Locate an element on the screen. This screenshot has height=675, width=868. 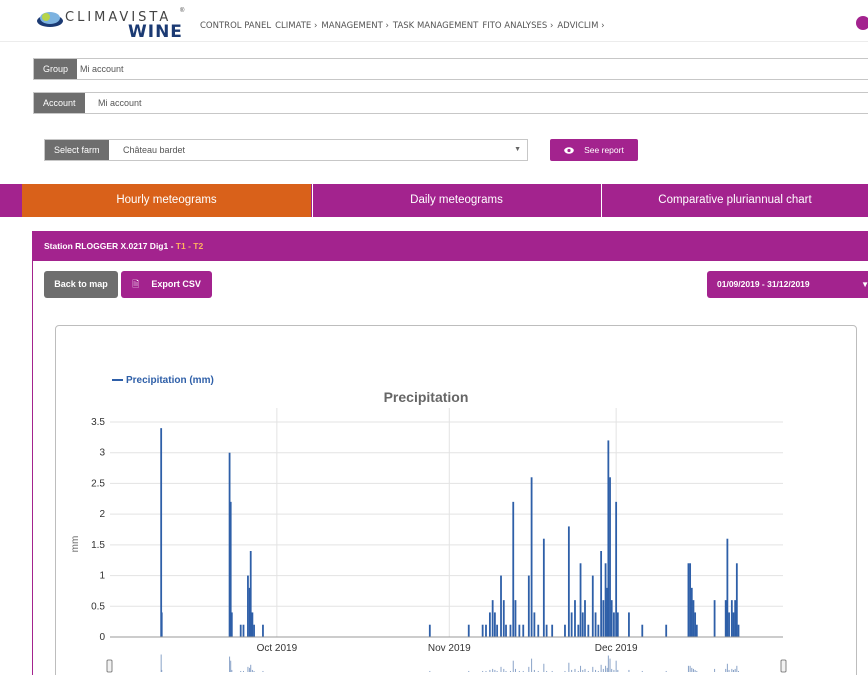
tab-comparative-pluriannual: Comparative pluriannual chart is located at coordinates (734, 200).